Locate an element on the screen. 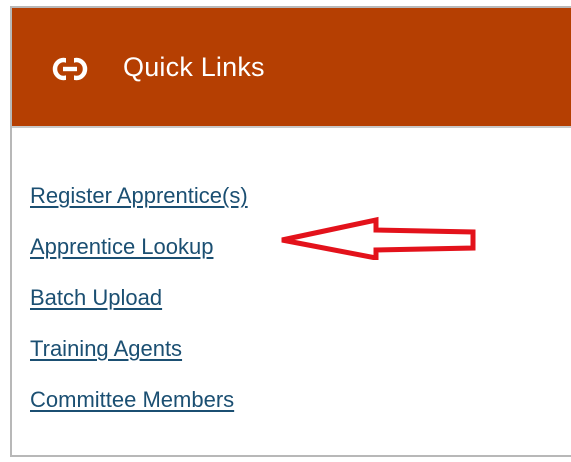 This screenshot has height=462, width=571. list-item: Batch Upload is located at coordinates (139, 303).